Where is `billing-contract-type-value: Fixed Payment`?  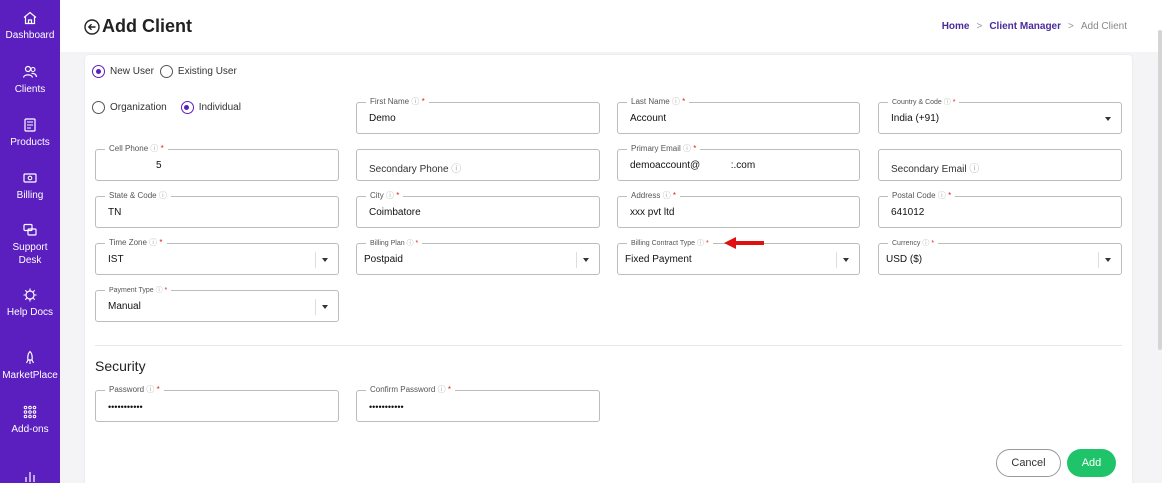 billing-contract-type-value: Fixed Payment is located at coordinates (658, 259).